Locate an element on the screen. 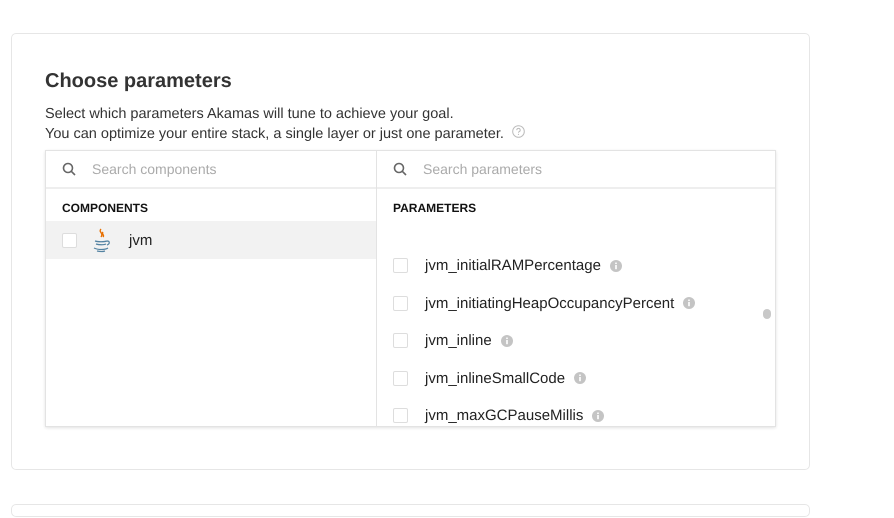 Image resolution: width=894 pixels, height=518 pixels. search-field: Search components is located at coordinates (212, 169).